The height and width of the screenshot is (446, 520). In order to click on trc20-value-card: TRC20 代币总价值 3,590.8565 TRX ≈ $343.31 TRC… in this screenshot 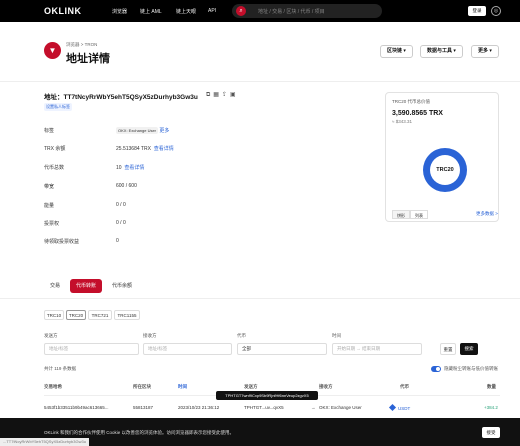, I will do `click(442, 157)`.